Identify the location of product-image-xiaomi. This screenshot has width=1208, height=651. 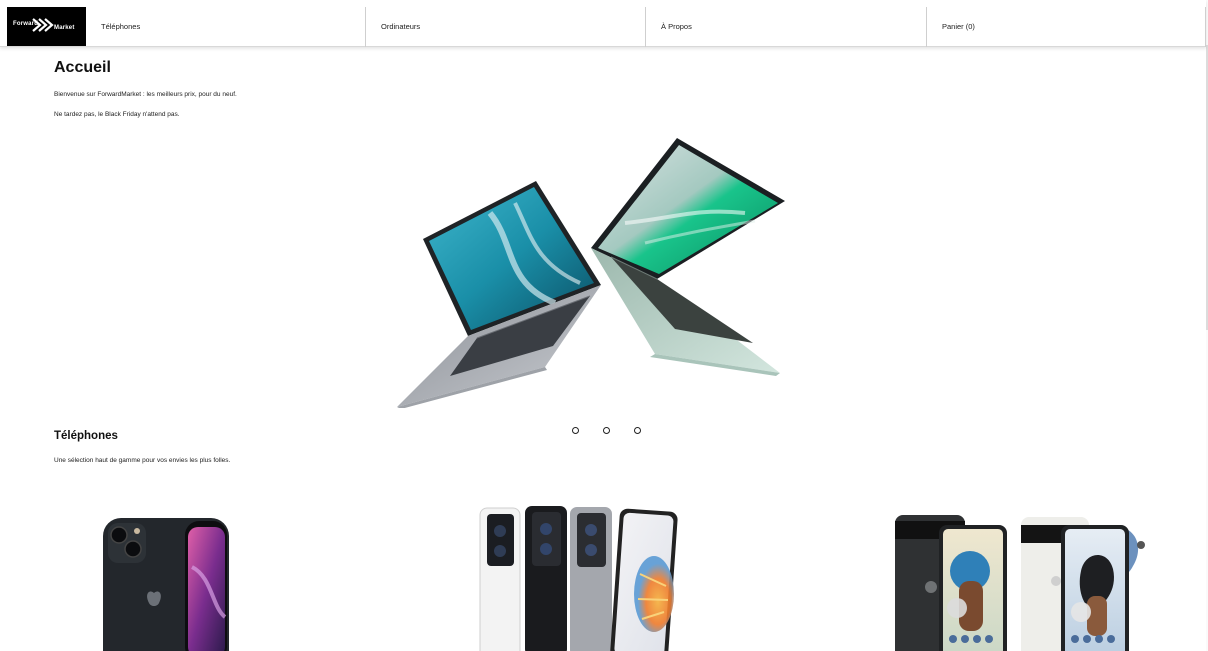
(578, 577).